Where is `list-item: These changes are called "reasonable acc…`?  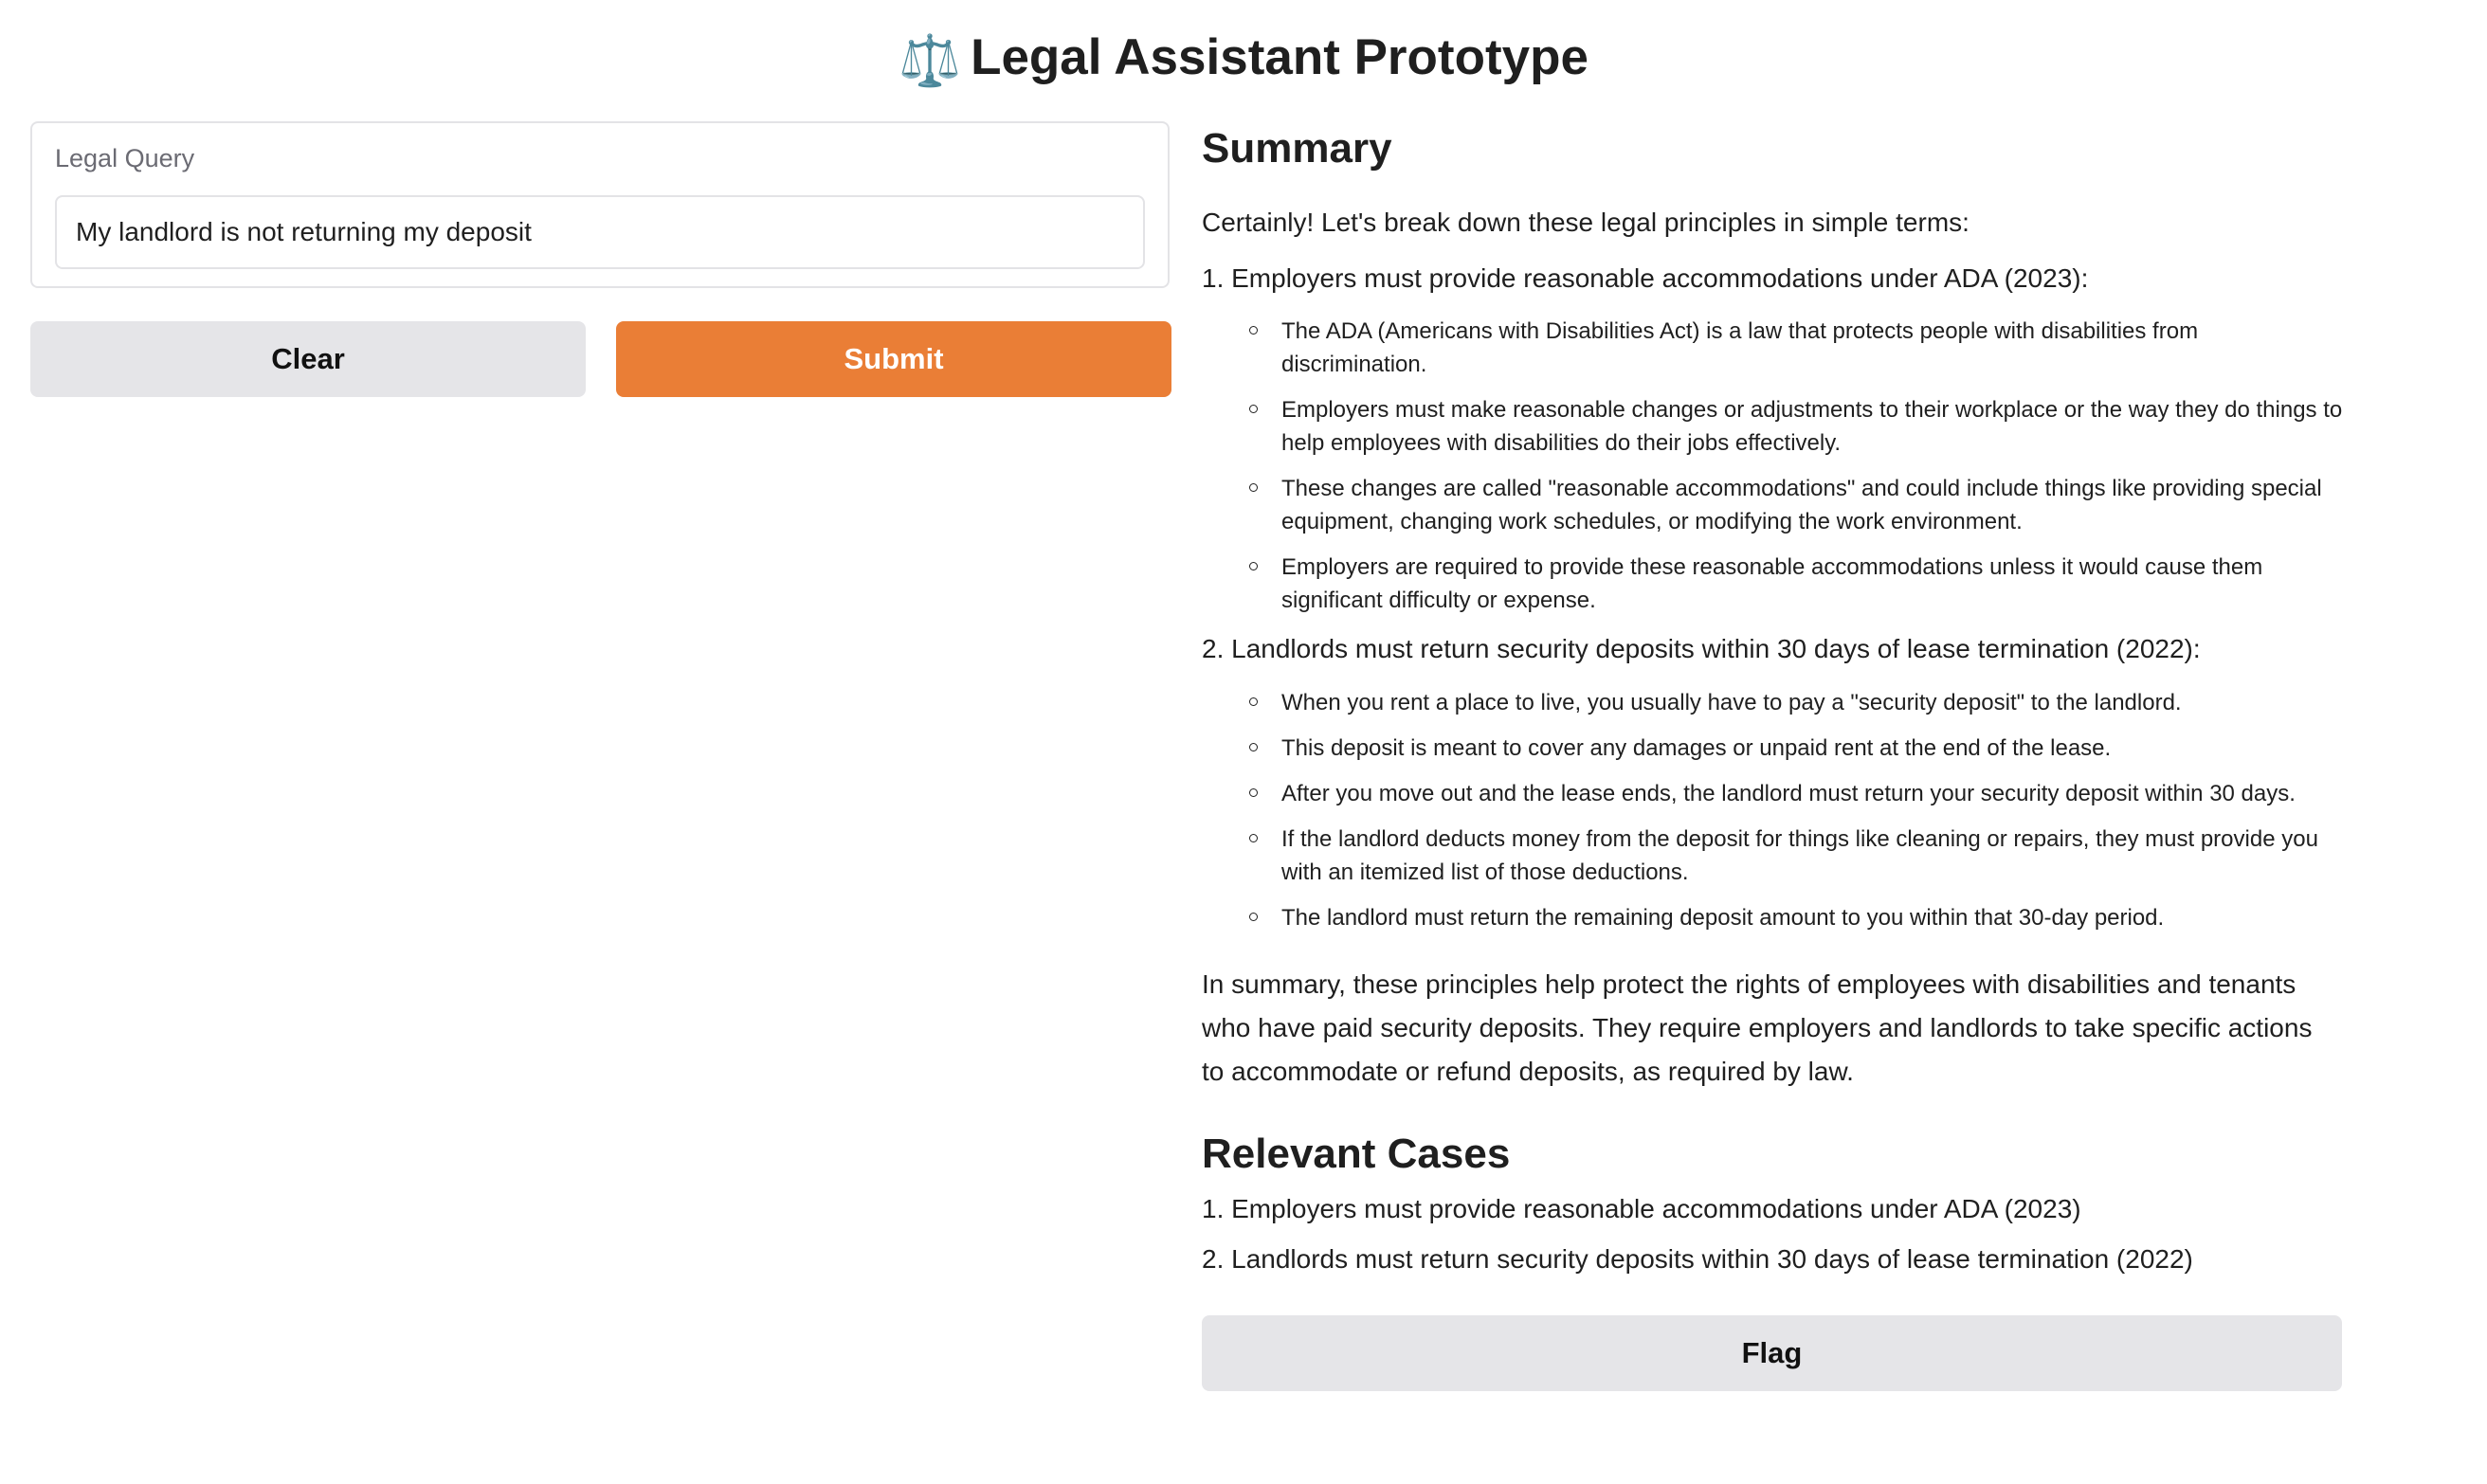
list-item: These changes are called "reasonable acc… is located at coordinates (1799, 505).